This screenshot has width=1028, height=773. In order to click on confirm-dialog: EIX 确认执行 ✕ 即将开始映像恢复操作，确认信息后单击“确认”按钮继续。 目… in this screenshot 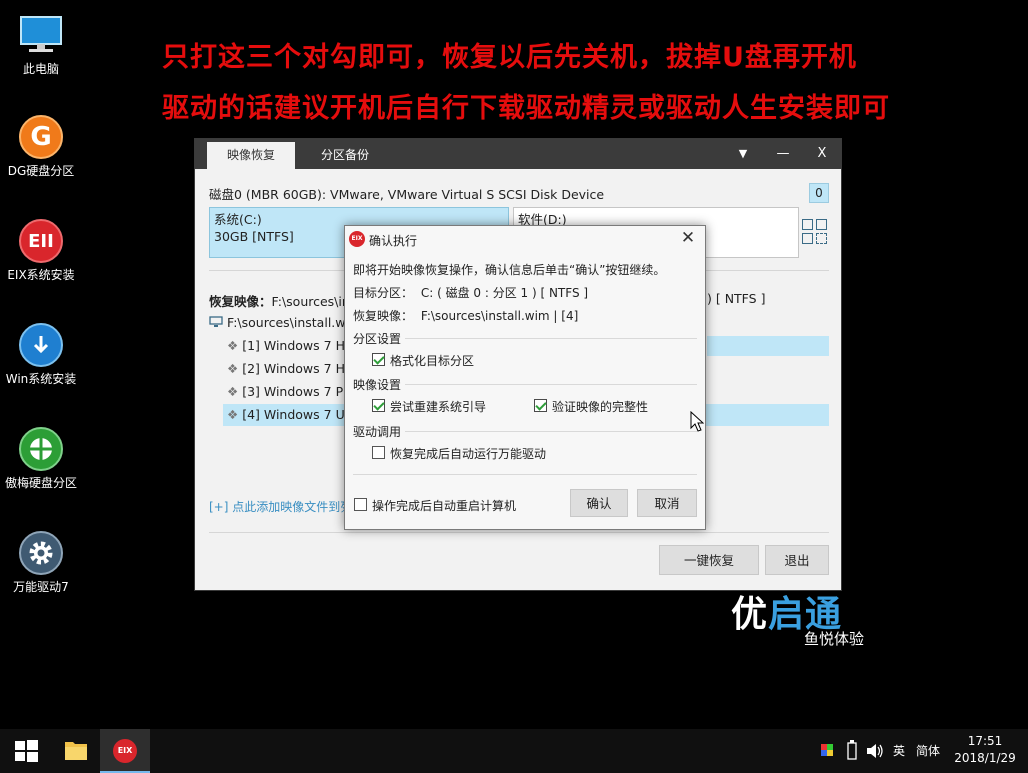, I will do `click(525, 377)`.